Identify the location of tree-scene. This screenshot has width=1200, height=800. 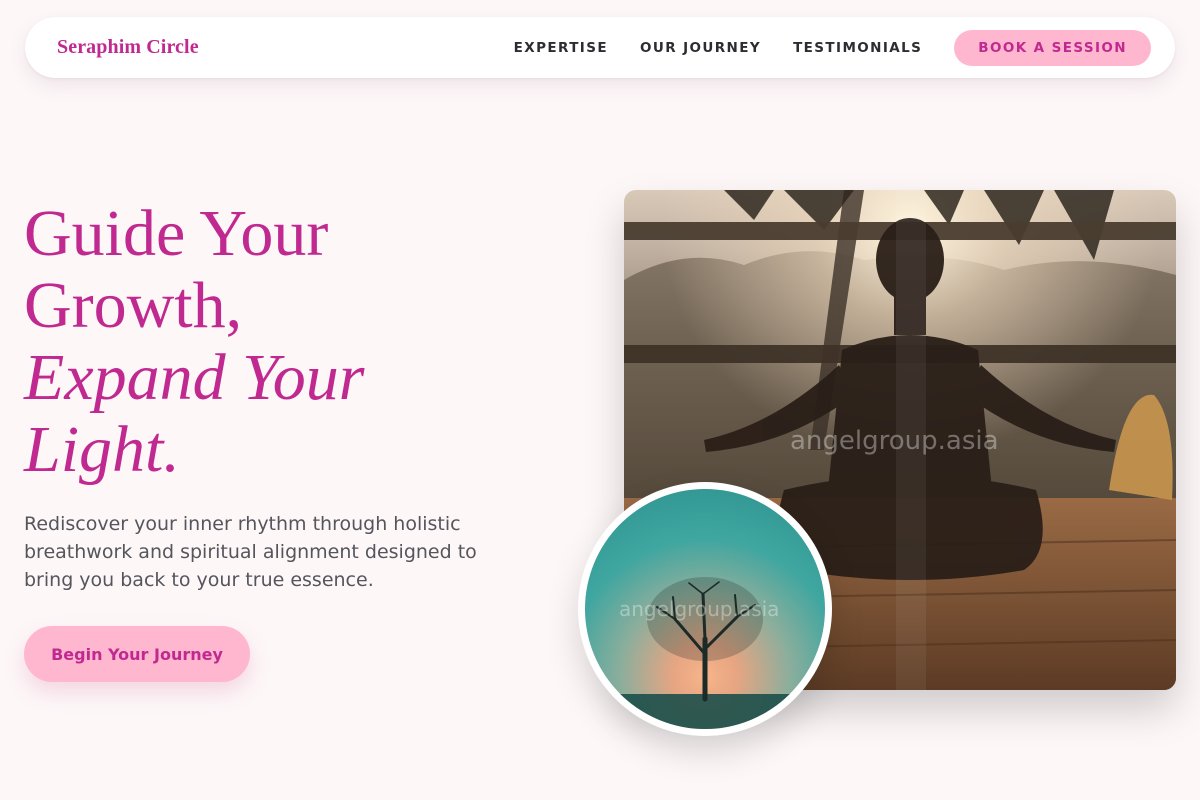
(705, 653).